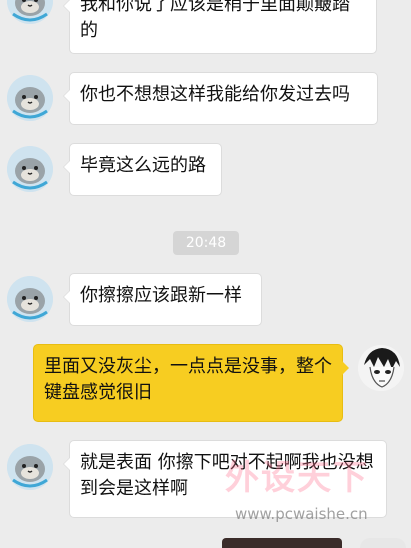 The image size is (411, 548). I want to click on image-message-preview, so click(282, 543).